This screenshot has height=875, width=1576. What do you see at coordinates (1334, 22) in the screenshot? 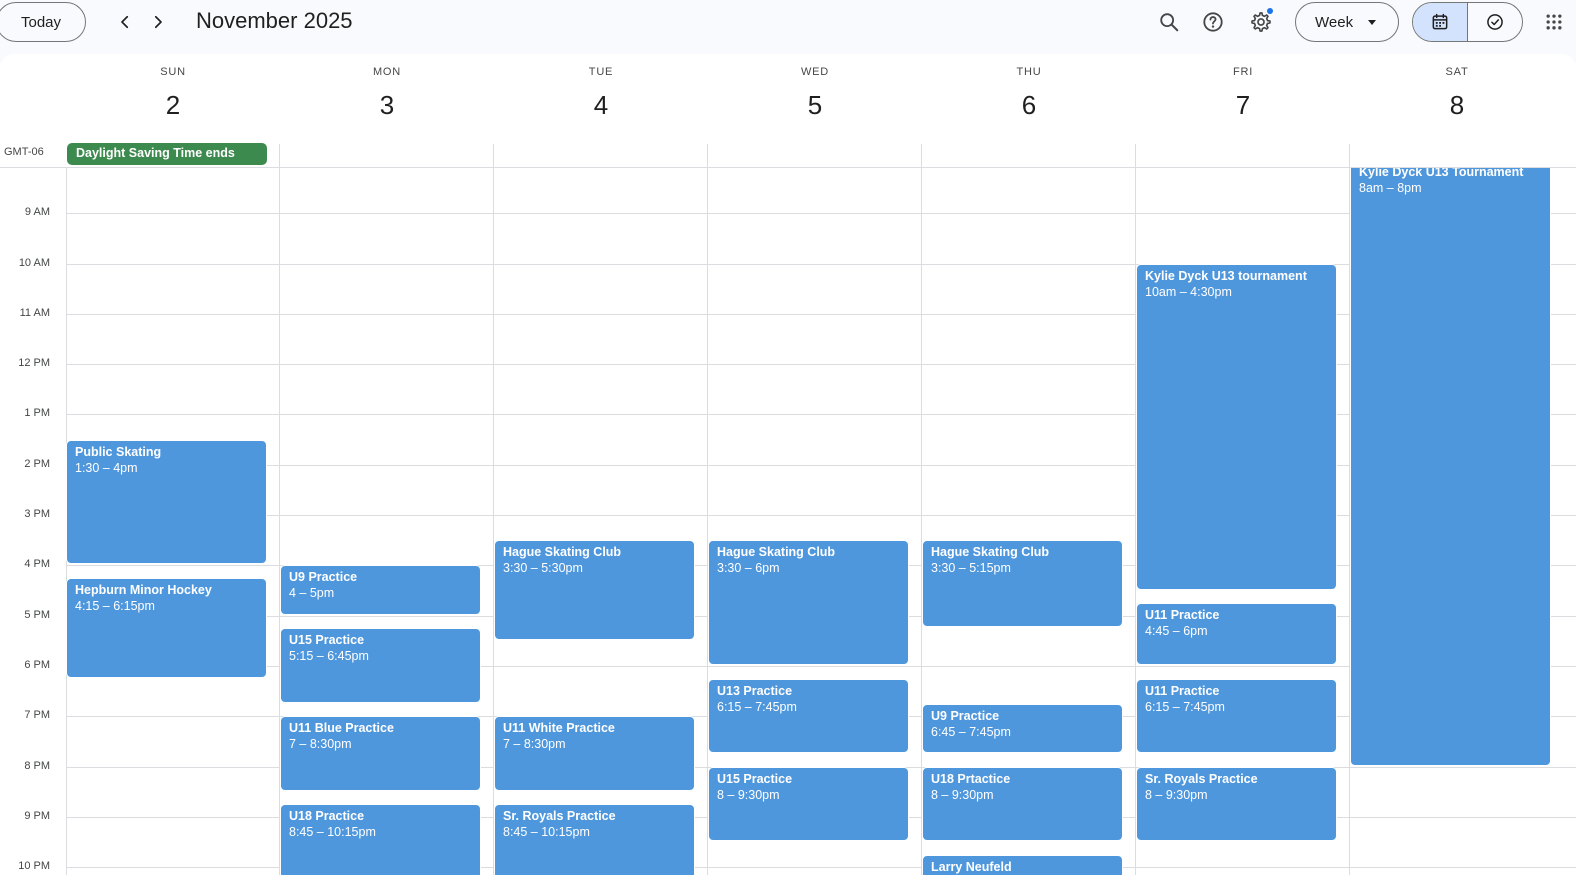
I see `view-selector-label: Week` at bounding box center [1334, 22].